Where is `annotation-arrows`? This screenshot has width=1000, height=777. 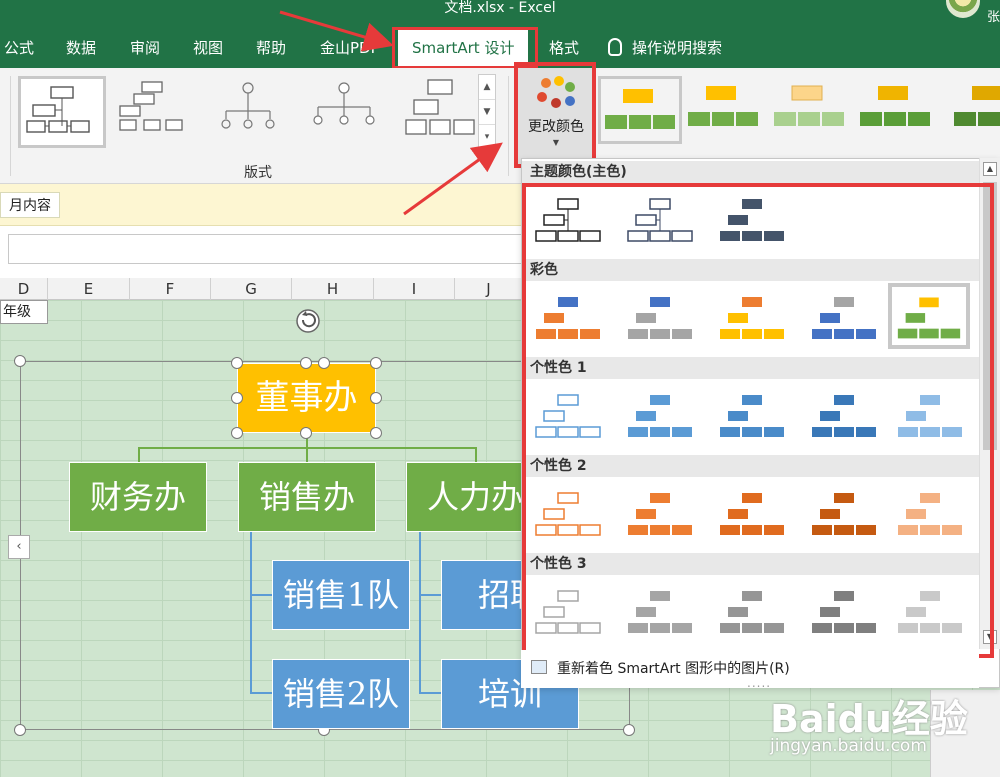 annotation-arrows is located at coordinates (391, 113).